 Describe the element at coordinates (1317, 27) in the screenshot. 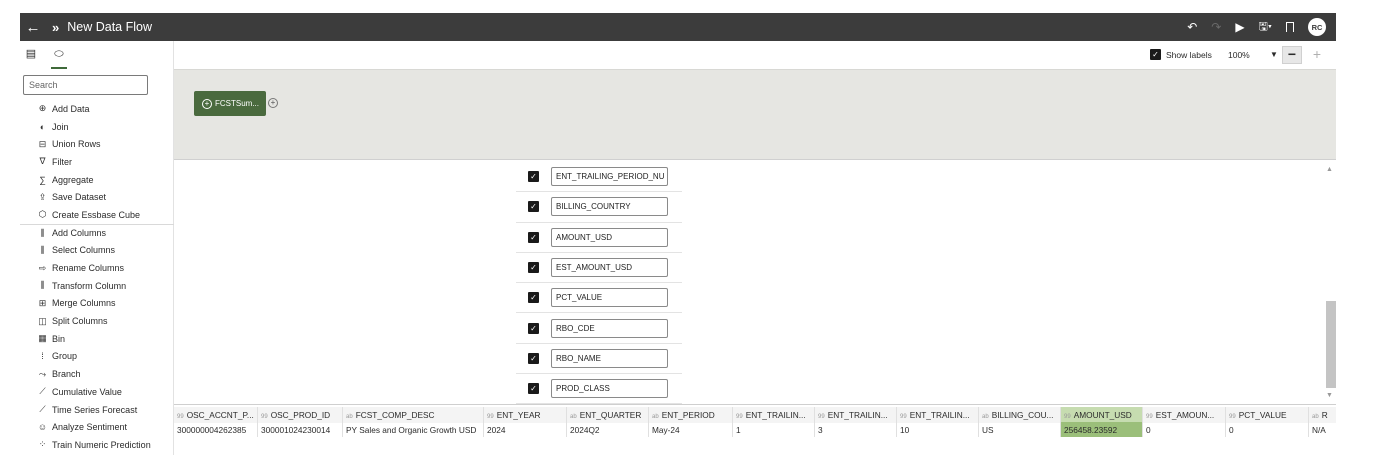

I see `avatar: RC` at that location.